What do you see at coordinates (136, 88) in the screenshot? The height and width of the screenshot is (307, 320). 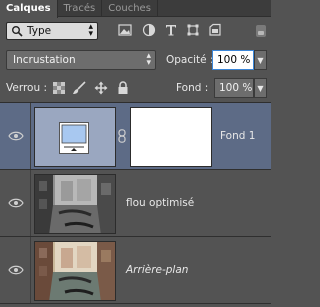 I see `lock-row: Verrou : Fond : 100 % ▼` at bounding box center [136, 88].